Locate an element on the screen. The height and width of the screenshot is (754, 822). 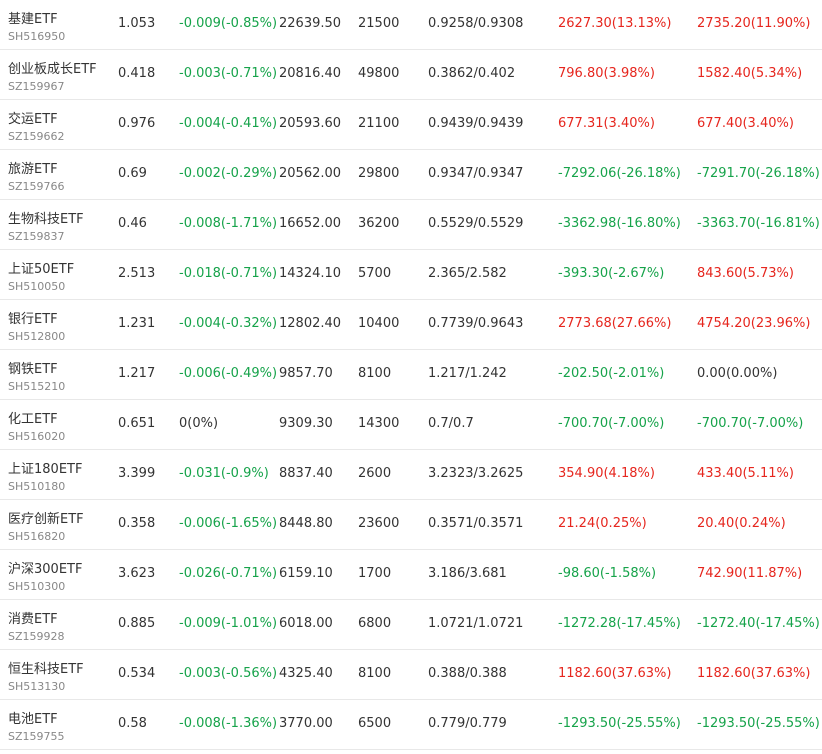
etf-name: 恒生科技ETF is located at coordinates (46, 667).